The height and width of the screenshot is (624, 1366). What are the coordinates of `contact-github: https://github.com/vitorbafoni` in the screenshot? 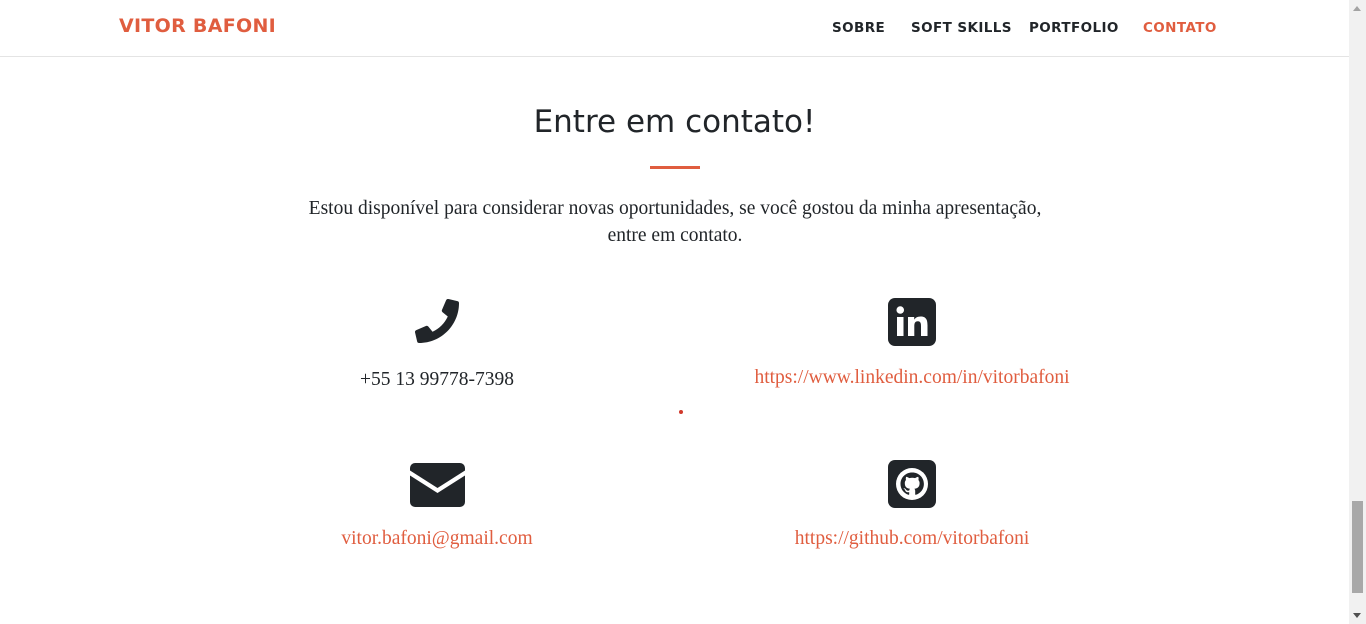 It's located at (912, 505).